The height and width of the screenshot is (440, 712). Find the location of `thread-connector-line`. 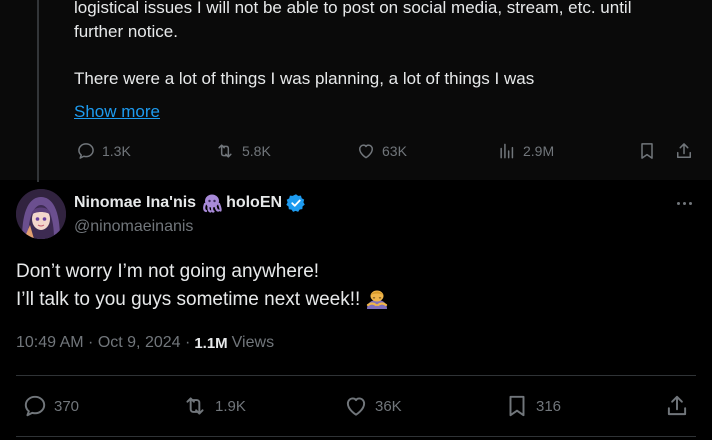

thread-connector-line is located at coordinates (38, 91).